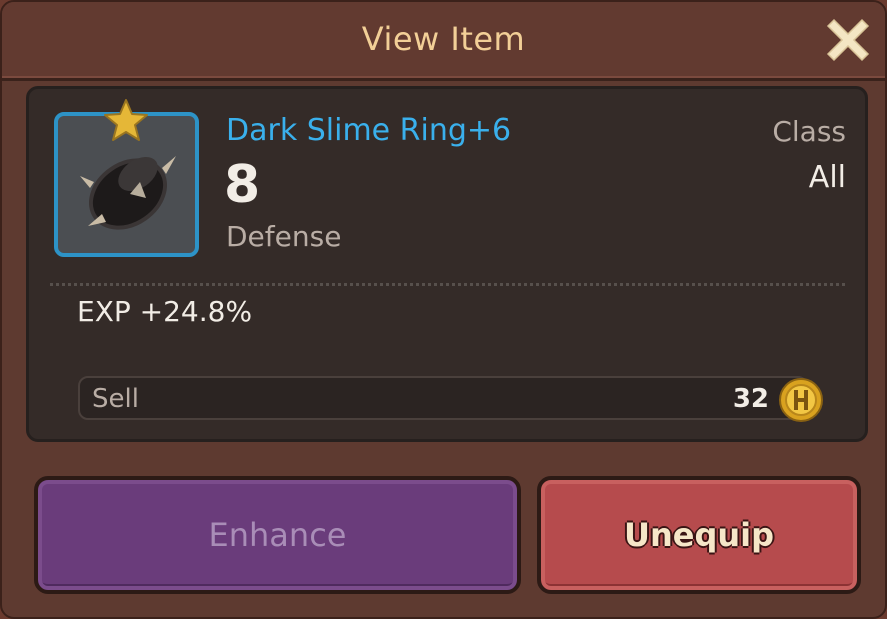 The width and height of the screenshot is (887, 619). What do you see at coordinates (827, 177) in the screenshot?
I see `class-value: All` at bounding box center [827, 177].